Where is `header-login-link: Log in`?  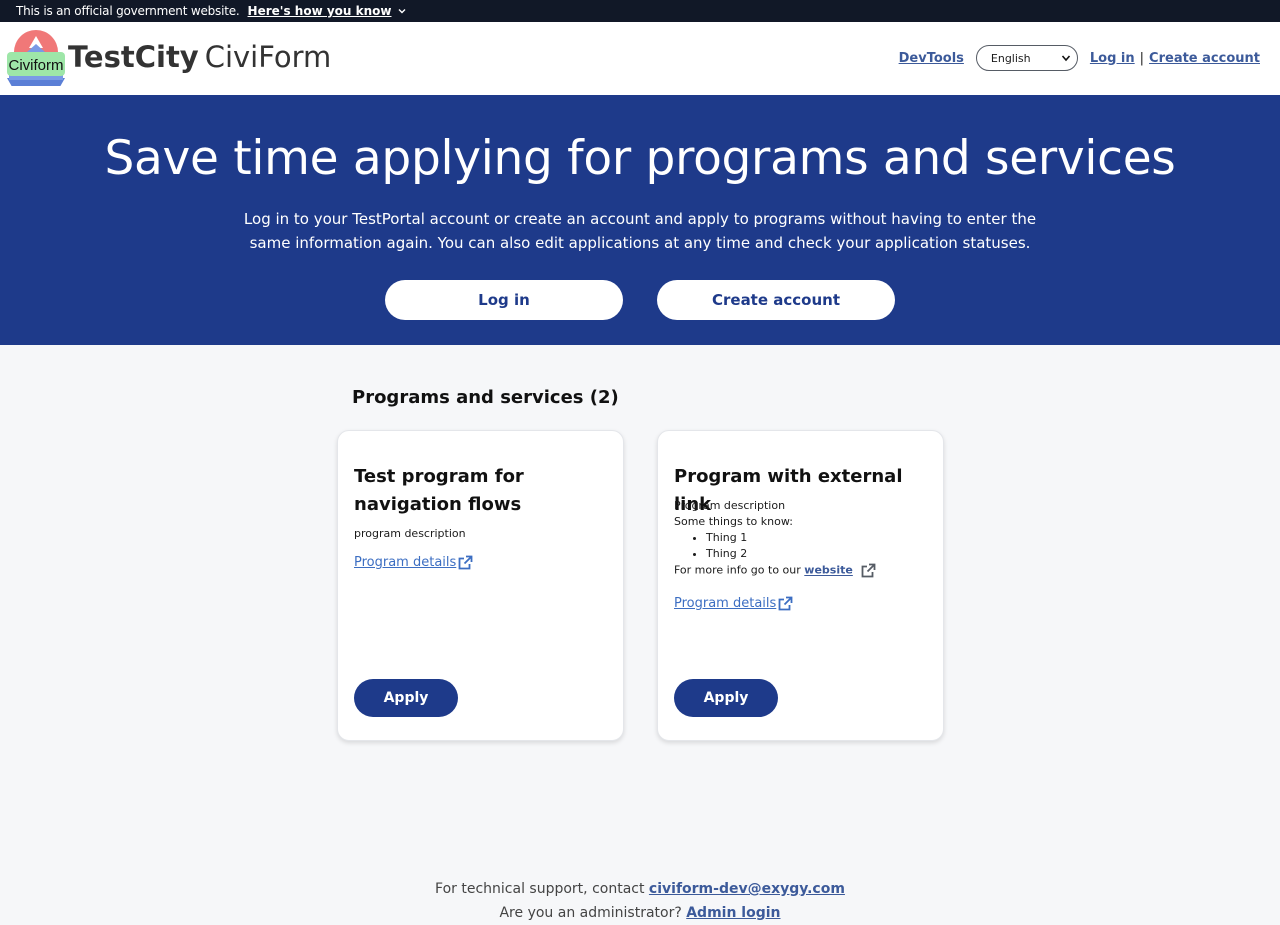 header-login-link: Log in is located at coordinates (1112, 58).